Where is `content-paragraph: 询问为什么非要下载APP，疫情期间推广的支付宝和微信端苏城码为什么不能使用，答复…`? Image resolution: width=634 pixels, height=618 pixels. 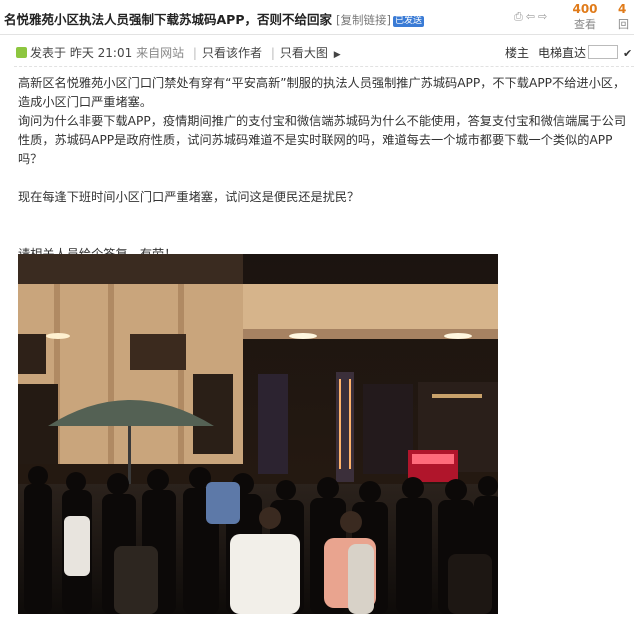
content-paragraph: 询问为什么非要下载APP，疫情期间推广的支付宝和微信端苏城码为什么不能使用，答复… is located at coordinates (322, 140).